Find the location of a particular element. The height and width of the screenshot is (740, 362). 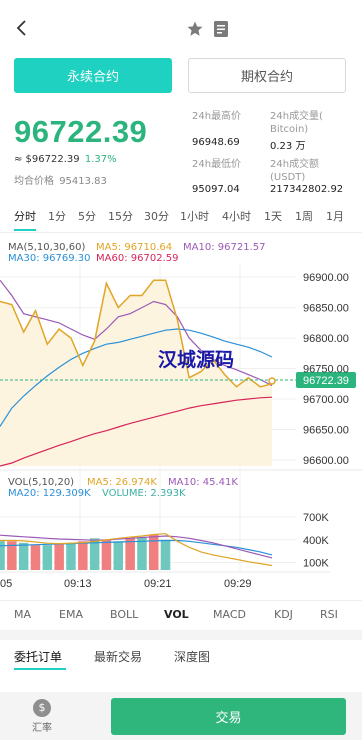

low-24h-value: 95097.04 is located at coordinates (216, 189).